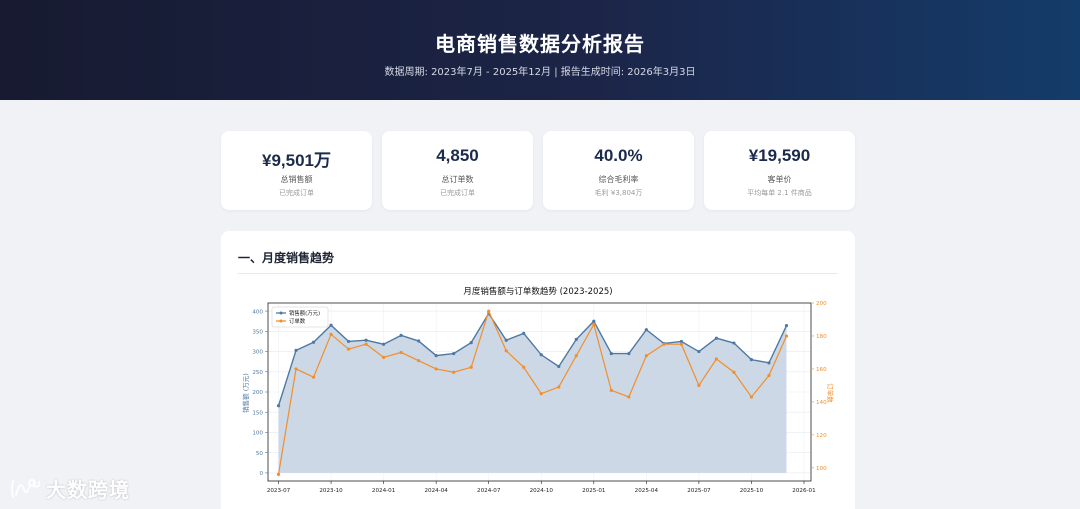 The image size is (1080, 509). I want to click on y-tick-label-left: 200, so click(257, 393).